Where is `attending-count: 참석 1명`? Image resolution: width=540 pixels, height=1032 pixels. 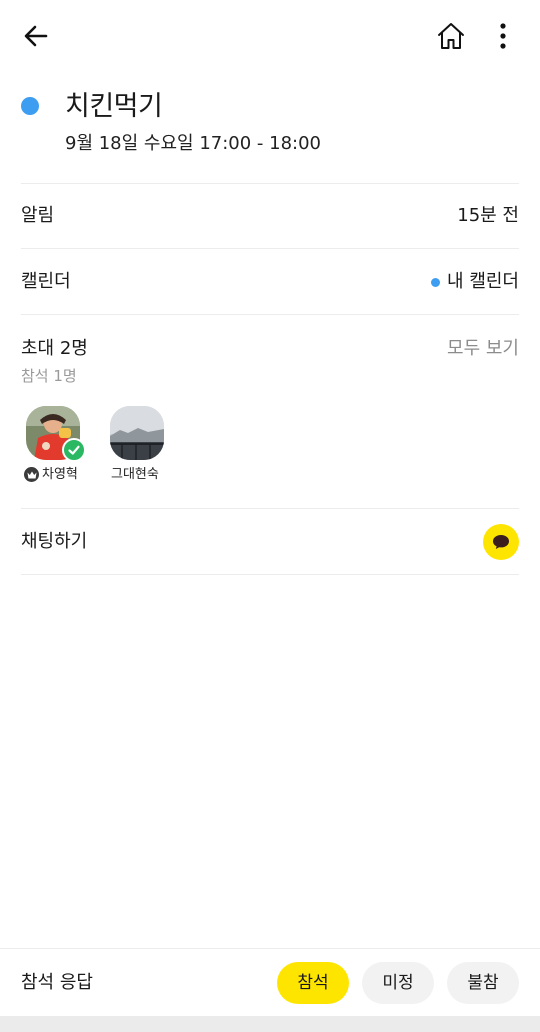 attending-count: 참석 1명 is located at coordinates (49, 376).